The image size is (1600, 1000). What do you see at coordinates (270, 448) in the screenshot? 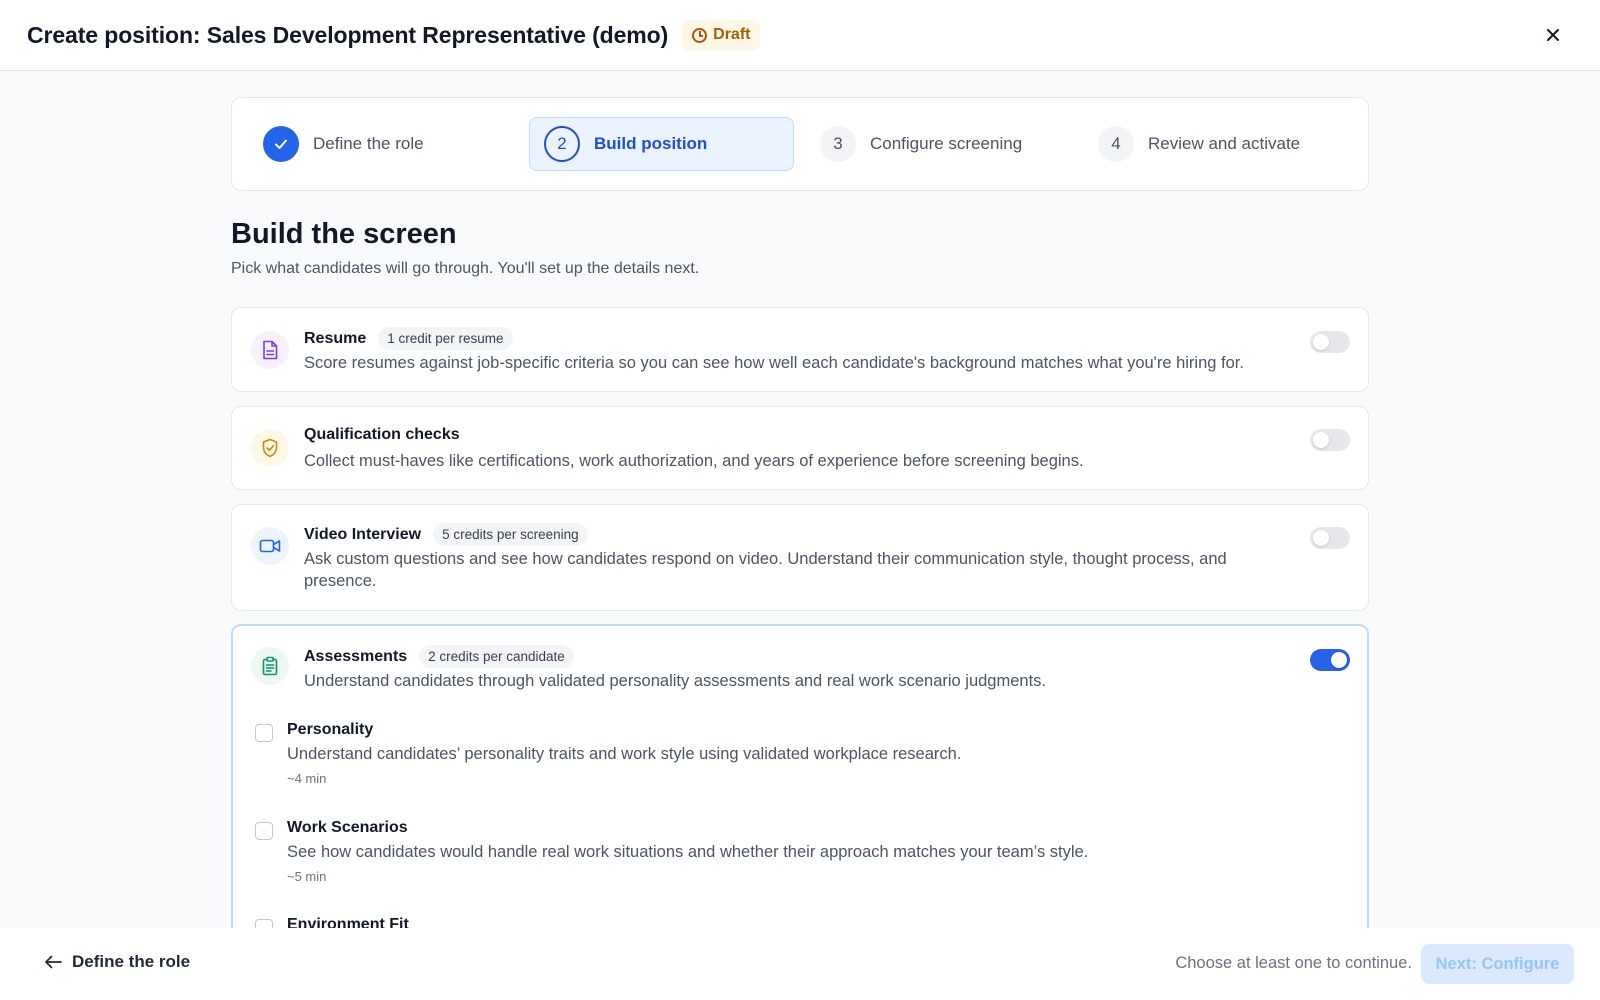
I see `shield-check-icon` at bounding box center [270, 448].